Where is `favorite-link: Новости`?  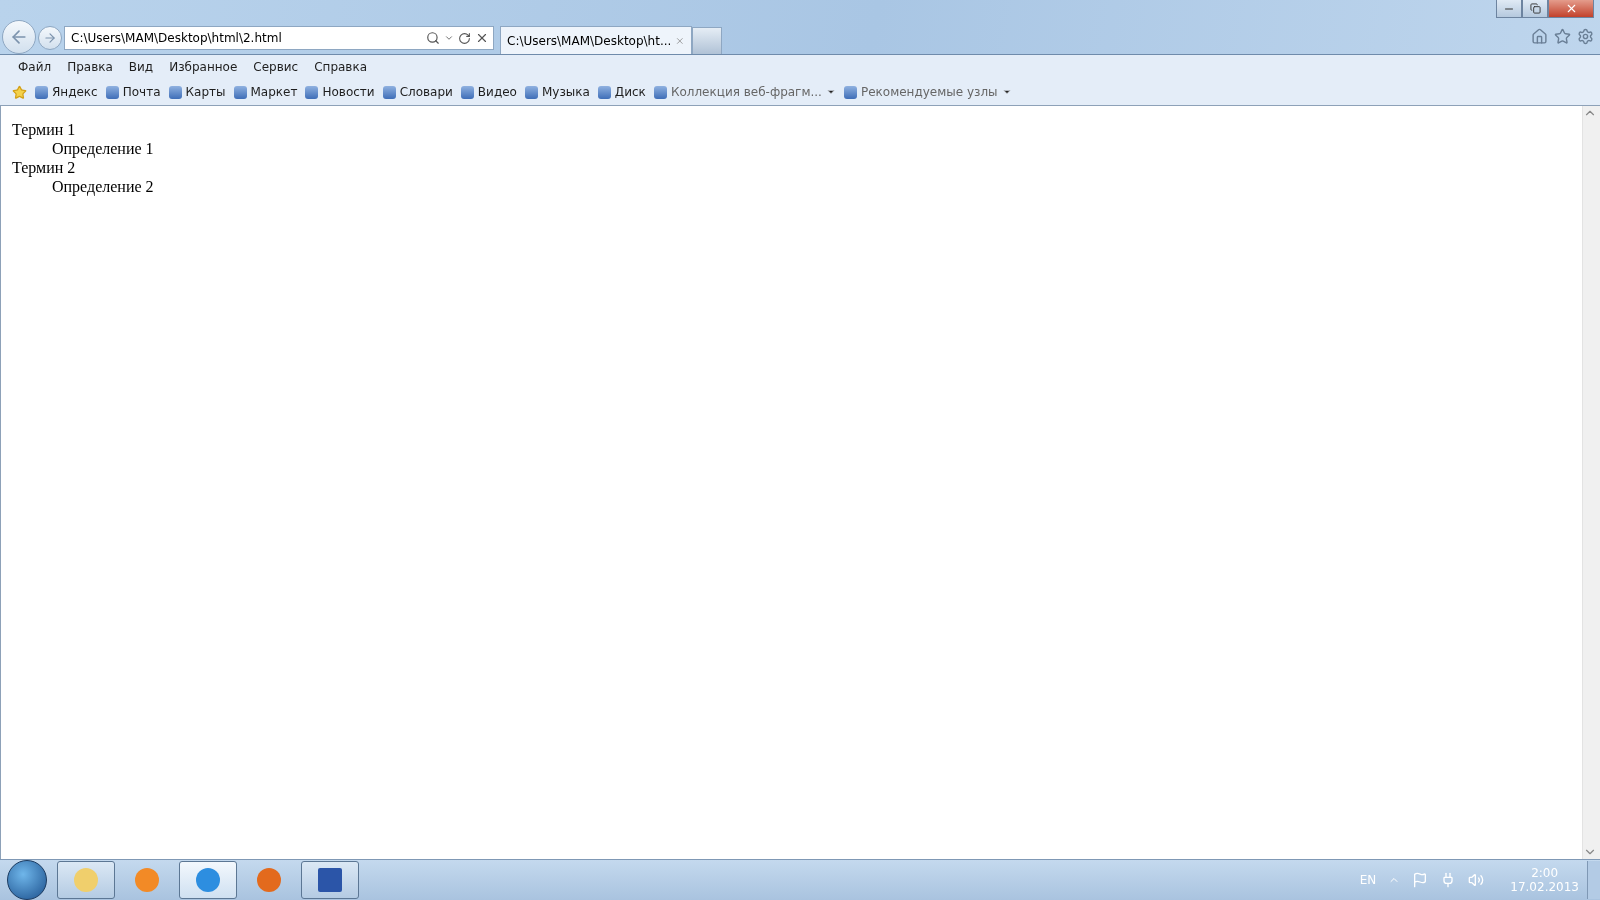
favorite-link: Новости is located at coordinates (340, 92).